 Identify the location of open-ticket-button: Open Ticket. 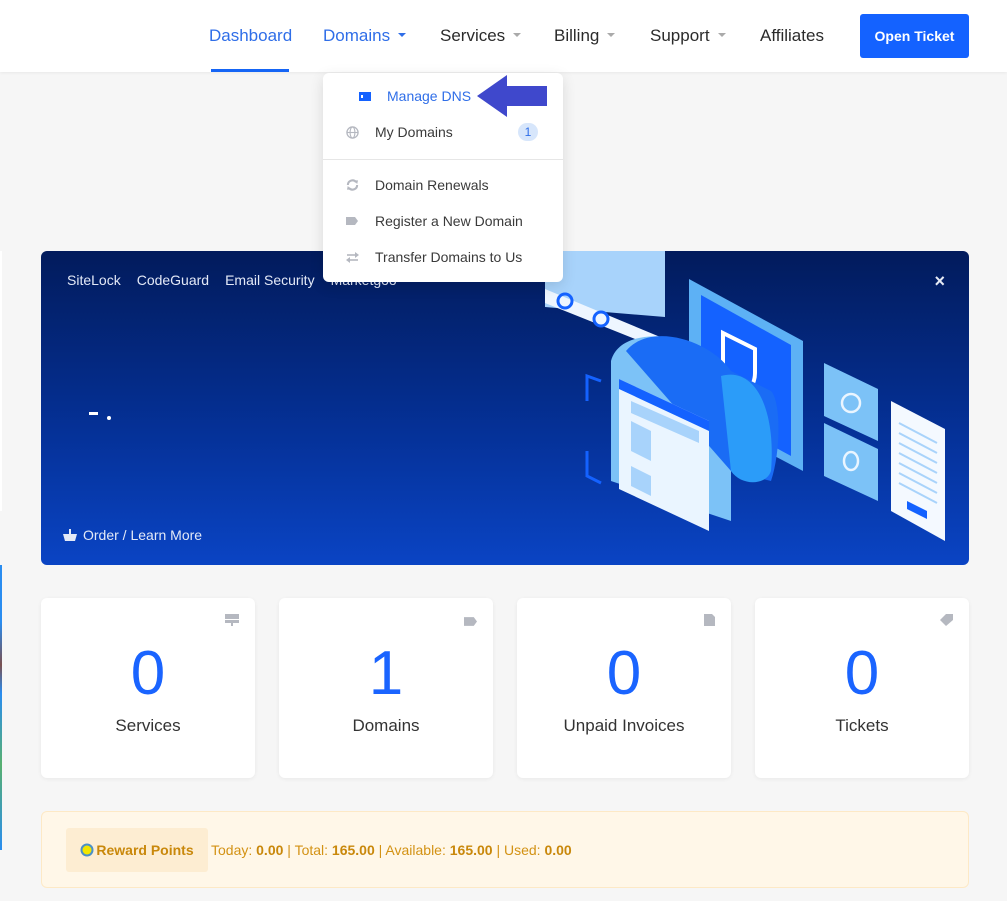
(914, 36).